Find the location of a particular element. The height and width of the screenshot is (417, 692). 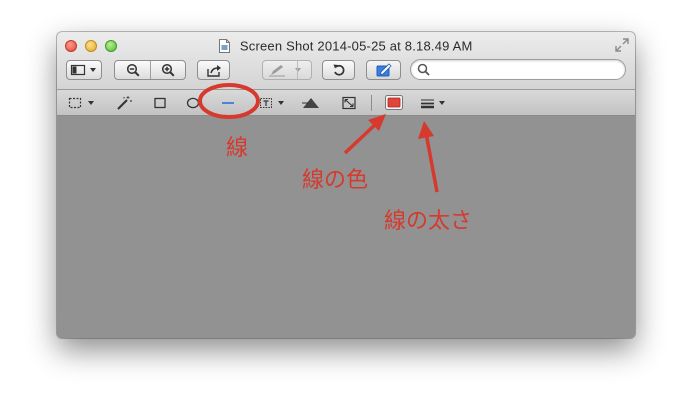

rectangle-shape-tool is located at coordinates (160, 102).